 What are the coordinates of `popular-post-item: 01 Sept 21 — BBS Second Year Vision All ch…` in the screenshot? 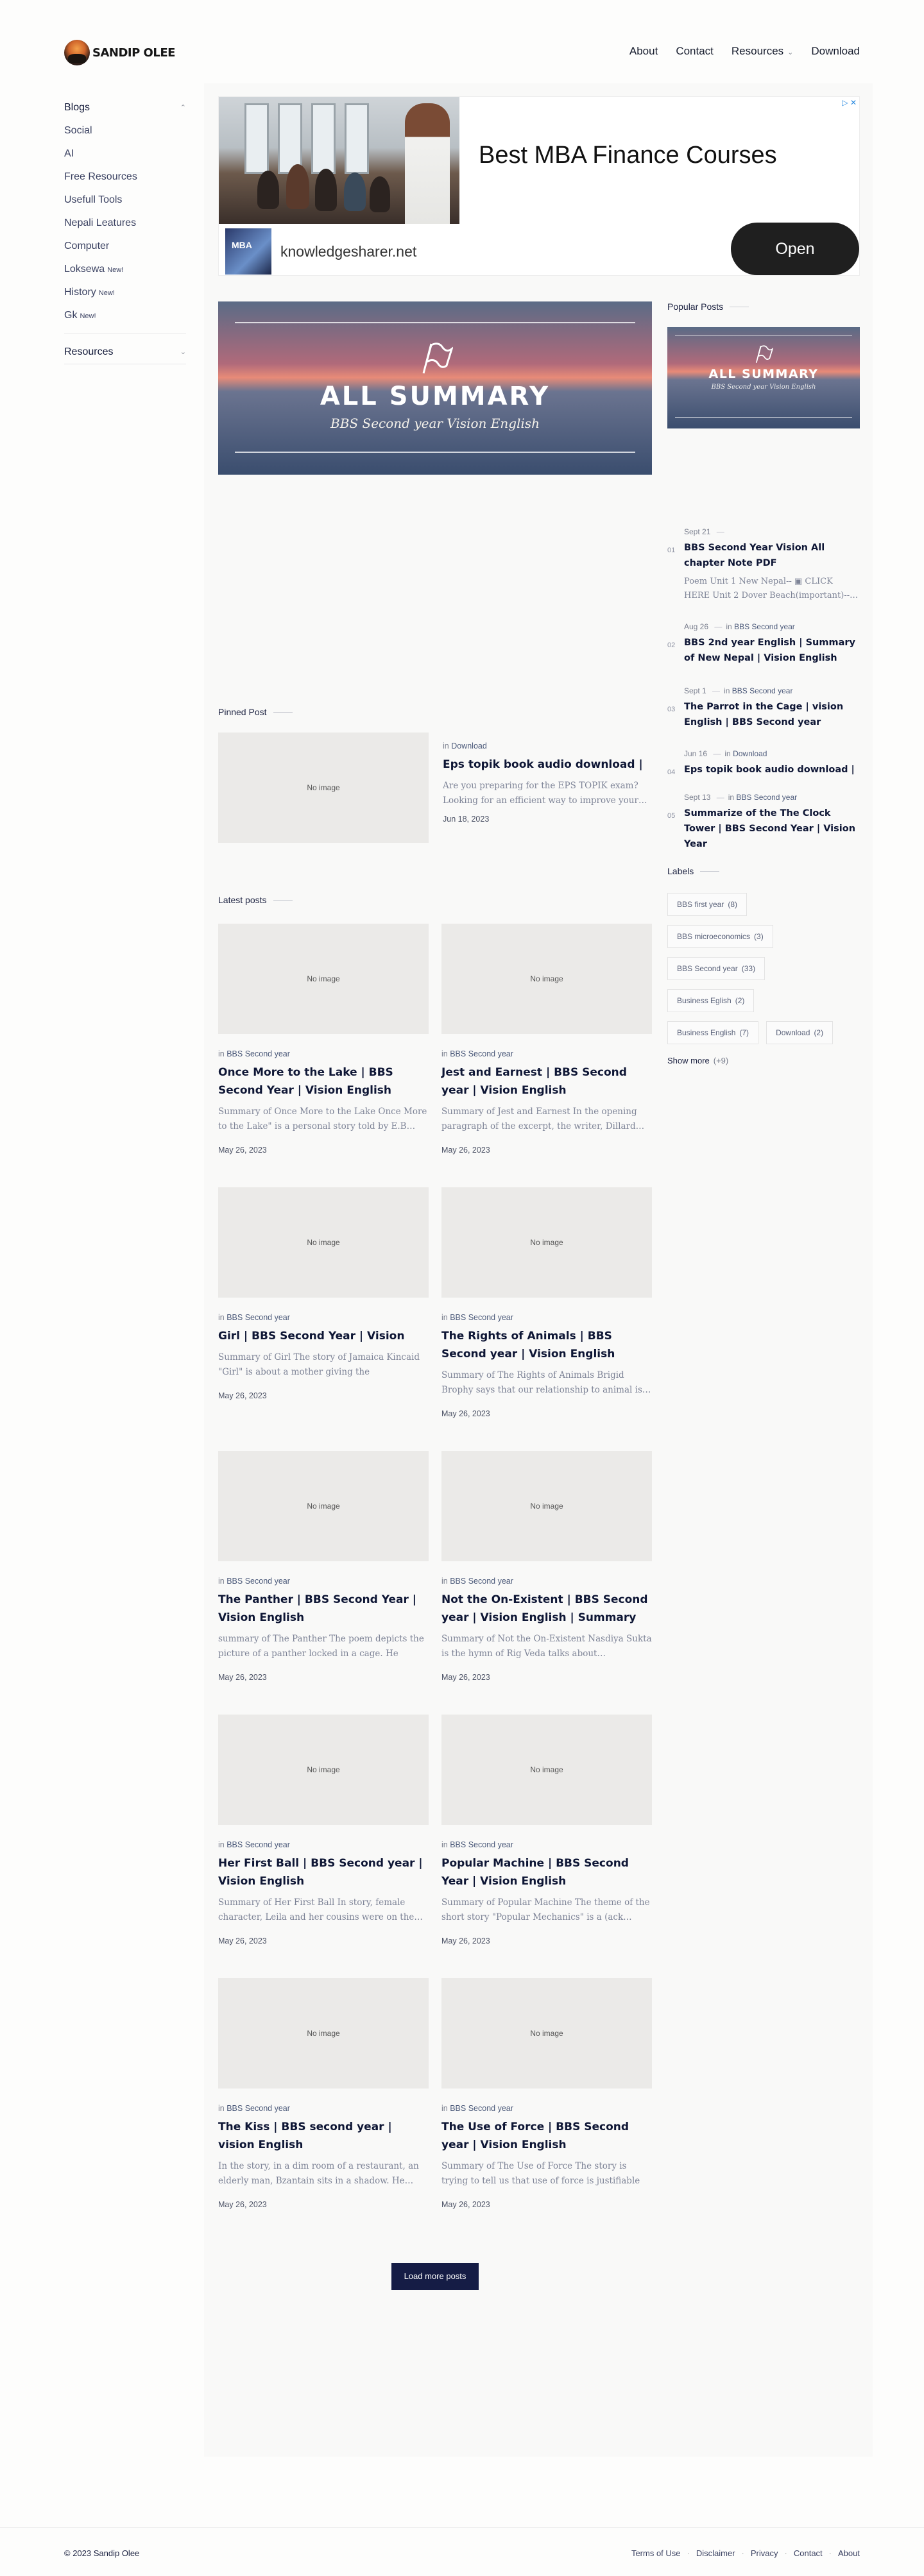 It's located at (763, 565).